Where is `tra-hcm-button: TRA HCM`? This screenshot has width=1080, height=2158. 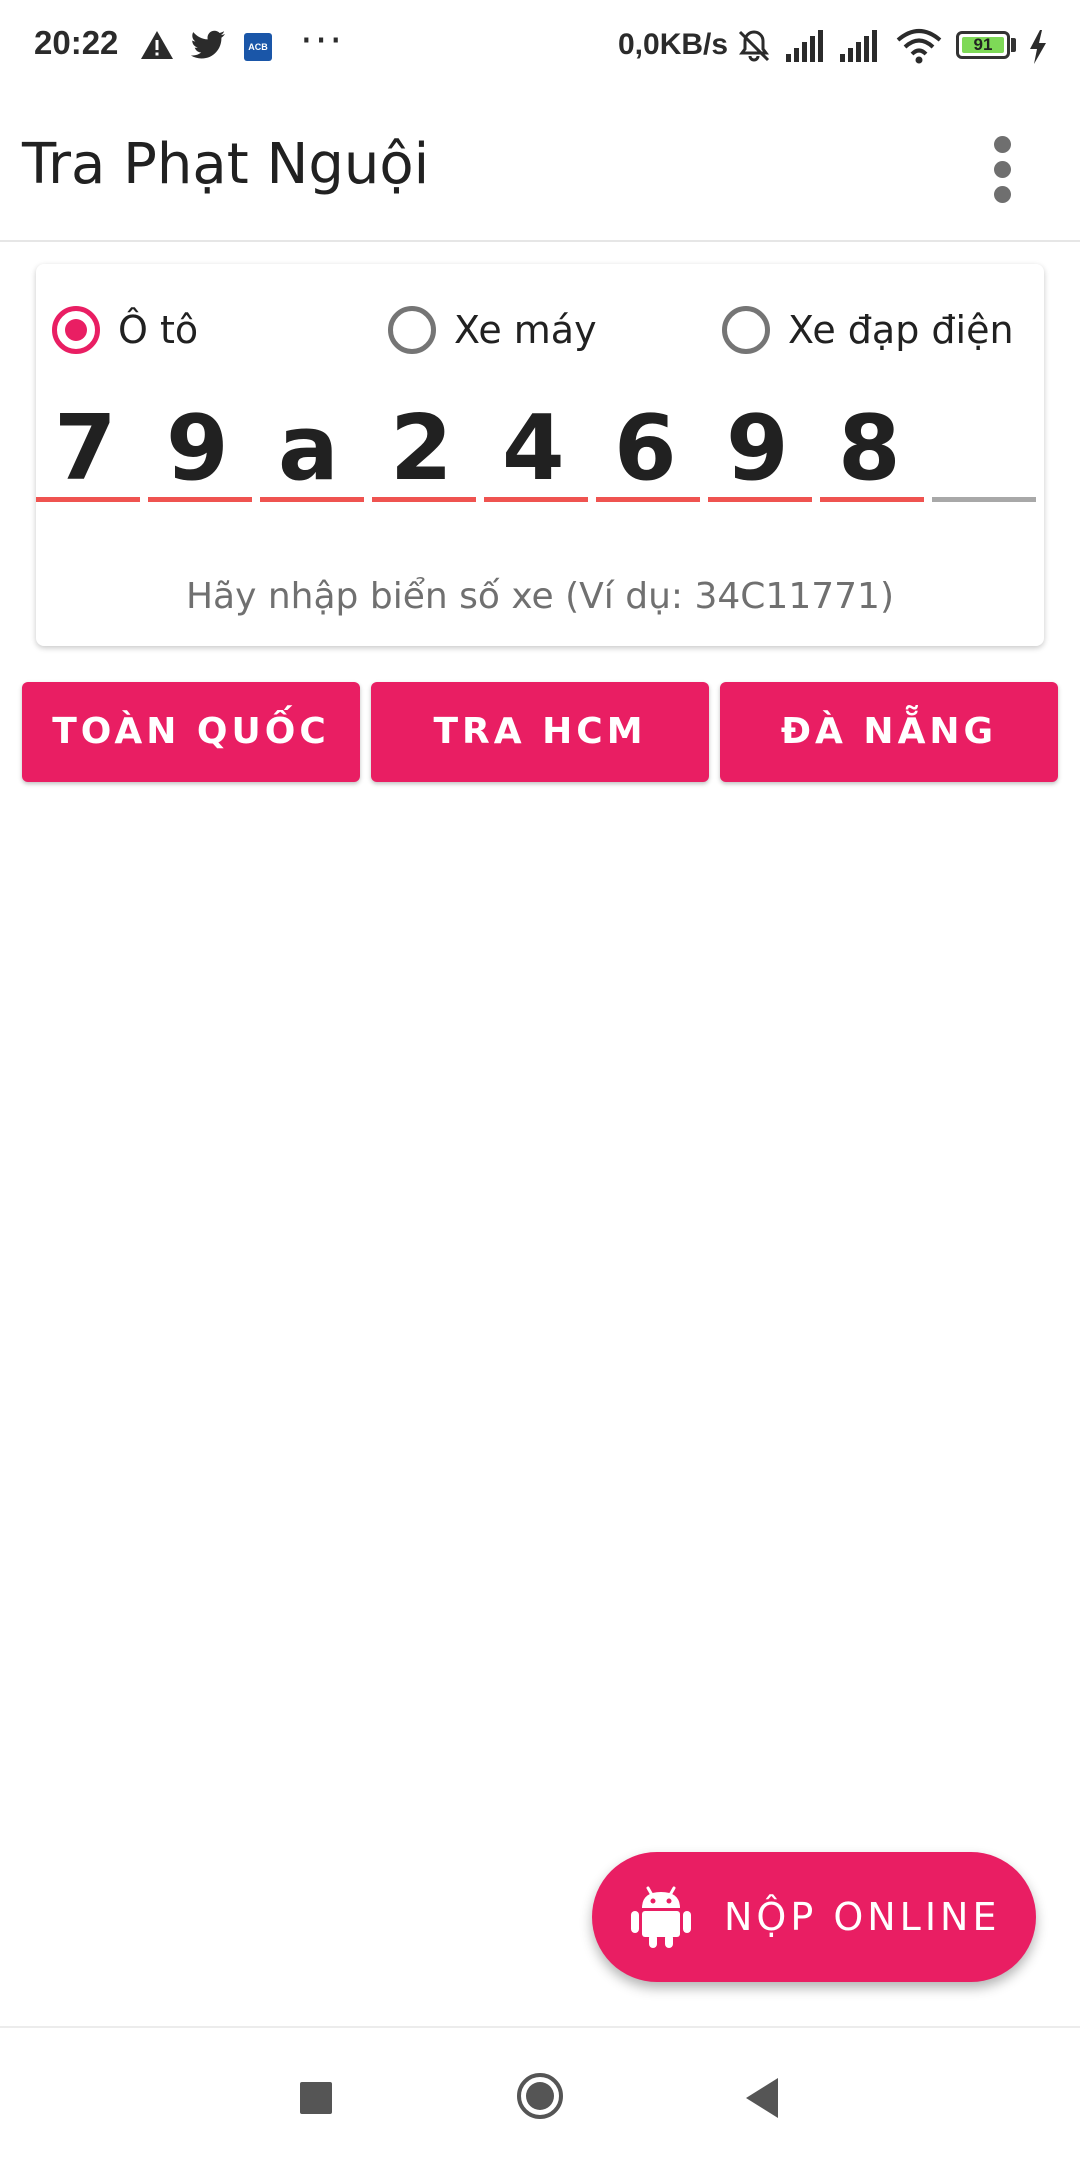
tra-hcm-button: TRA HCM is located at coordinates (540, 732).